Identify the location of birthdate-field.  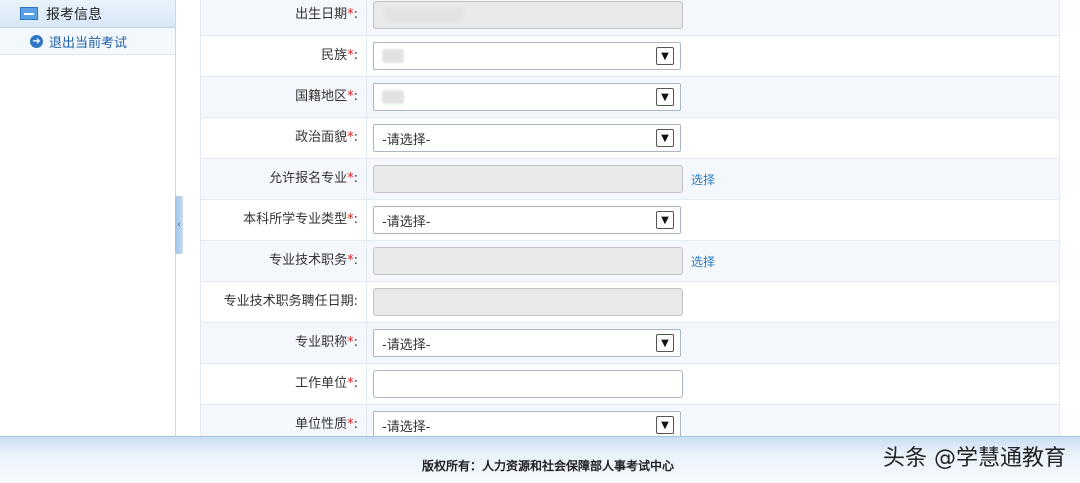
(528, 15).